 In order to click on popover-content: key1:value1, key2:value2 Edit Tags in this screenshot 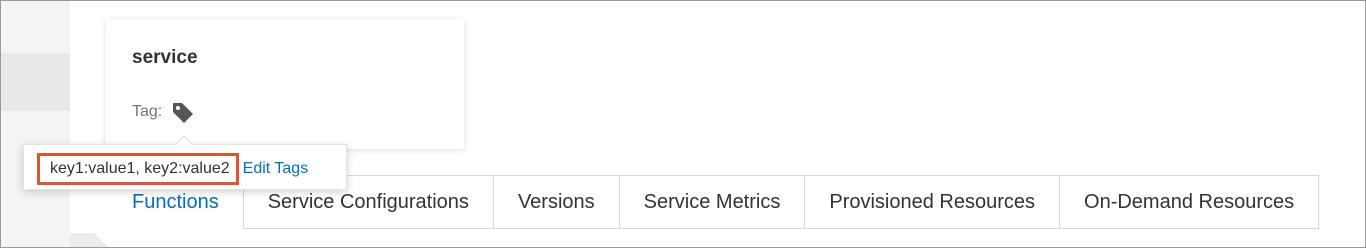, I will do `click(172, 169)`.